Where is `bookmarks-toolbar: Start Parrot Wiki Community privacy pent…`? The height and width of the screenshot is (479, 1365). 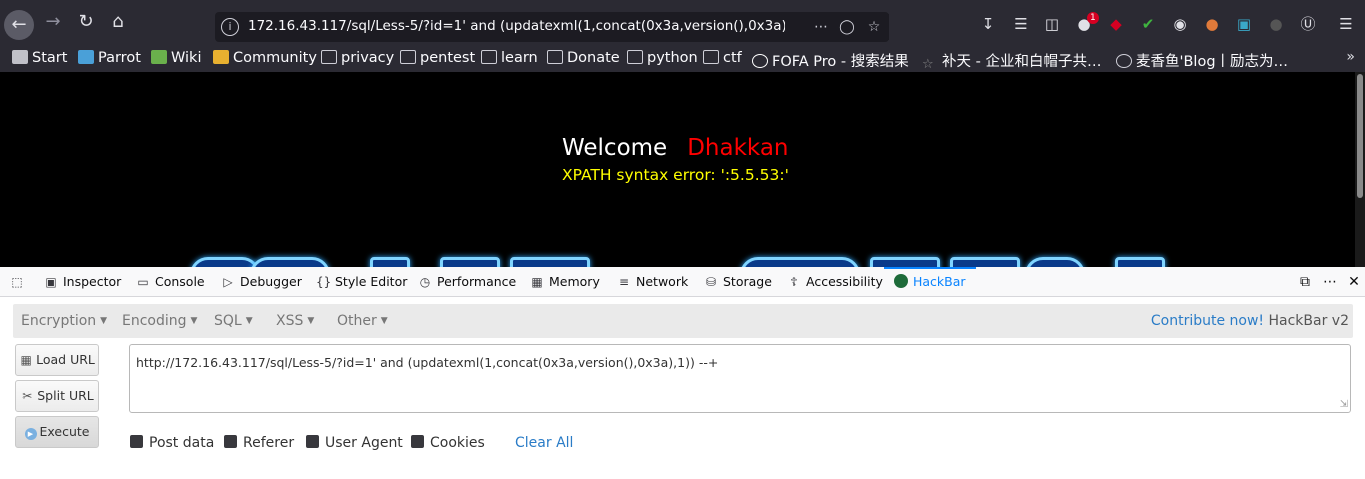
bookmarks-toolbar: Start Parrot Wiki Community privacy pent… is located at coordinates (682, 58).